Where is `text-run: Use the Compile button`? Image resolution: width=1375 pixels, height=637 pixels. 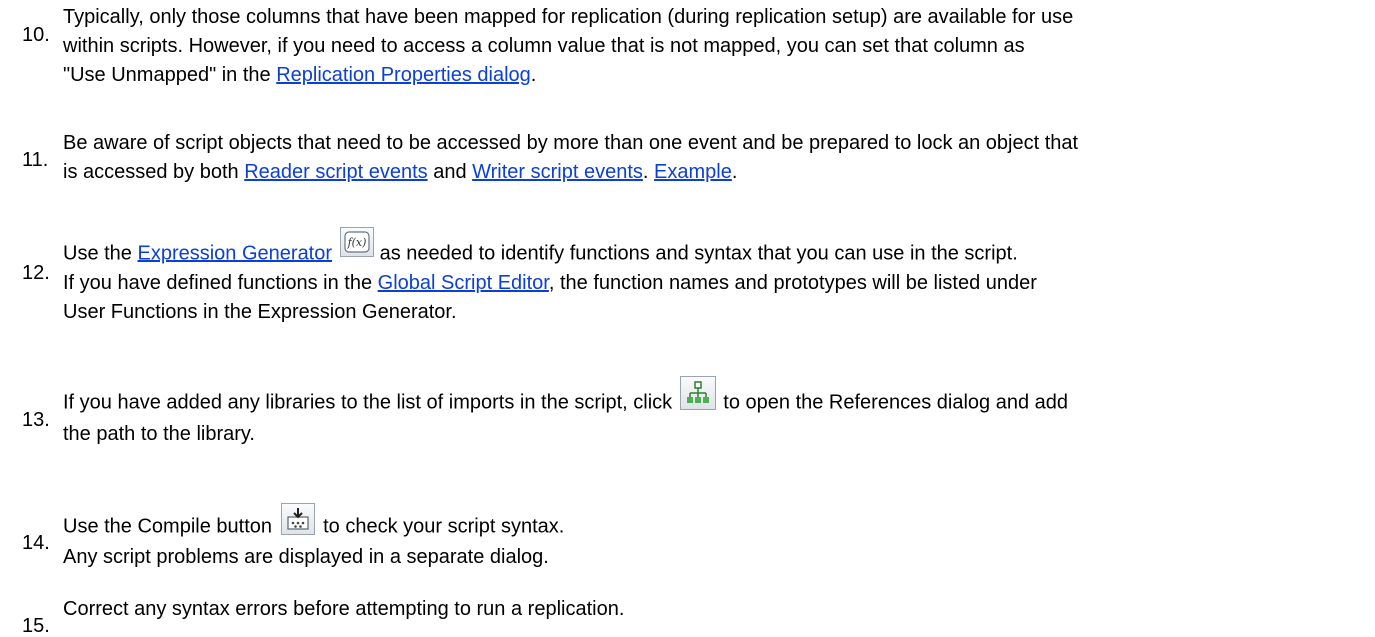
text-run: Use the Compile button is located at coordinates (170, 526).